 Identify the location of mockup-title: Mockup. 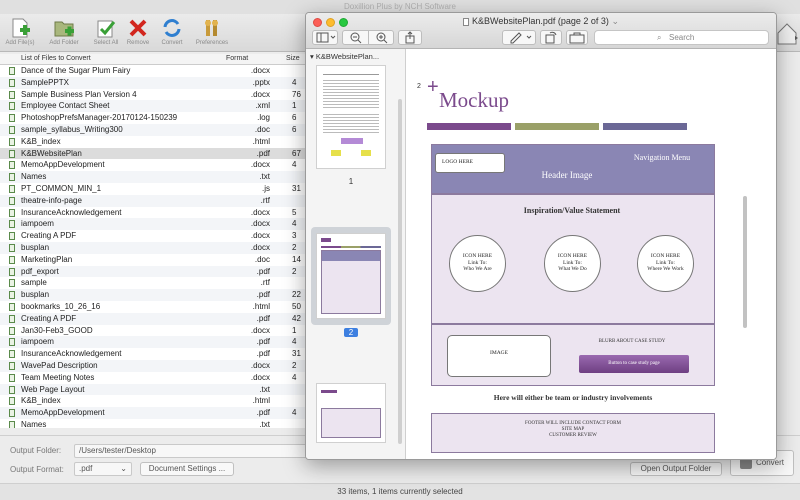
(474, 100).